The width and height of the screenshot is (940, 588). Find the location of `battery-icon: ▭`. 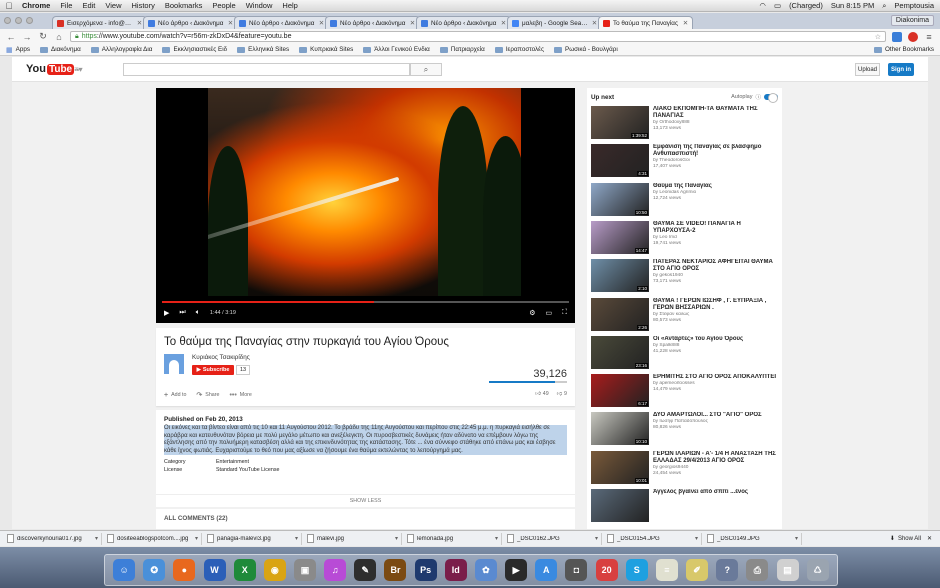

battery-icon: ▭ is located at coordinates (777, 5).